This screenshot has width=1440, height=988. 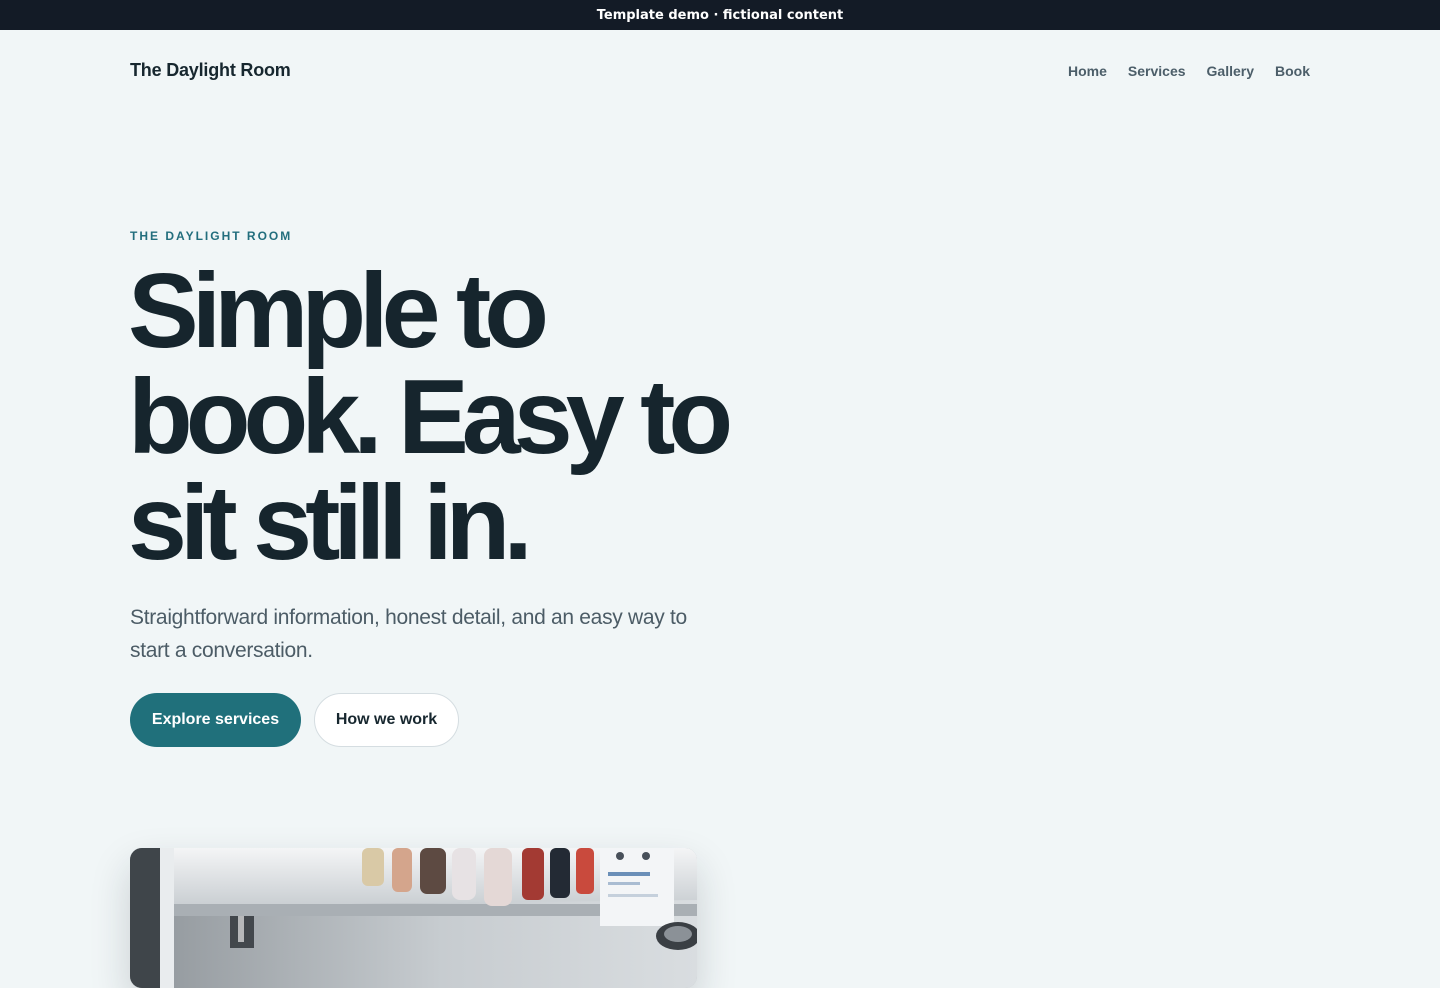 I want to click on demo-banner-text: Template demo · fictional content, so click(x=720, y=15).